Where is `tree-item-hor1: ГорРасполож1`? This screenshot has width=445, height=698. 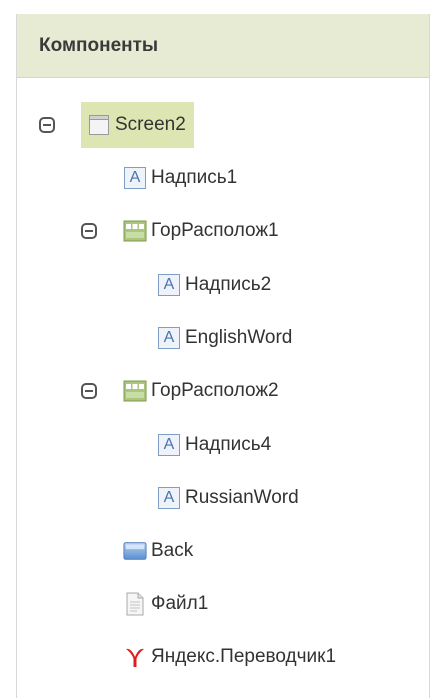
tree-item-hor1: ГорРасполож1 is located at coordinates (201, 231).